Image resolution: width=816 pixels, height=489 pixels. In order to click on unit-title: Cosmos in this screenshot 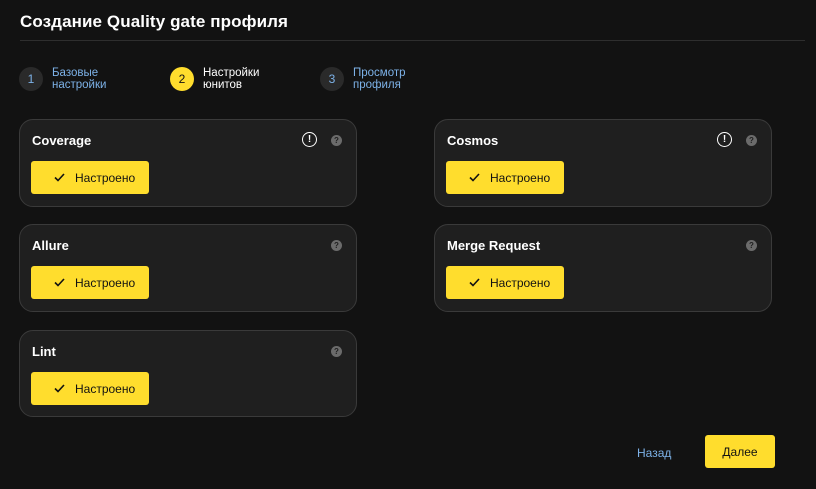, I will do `click(473, 140)`.